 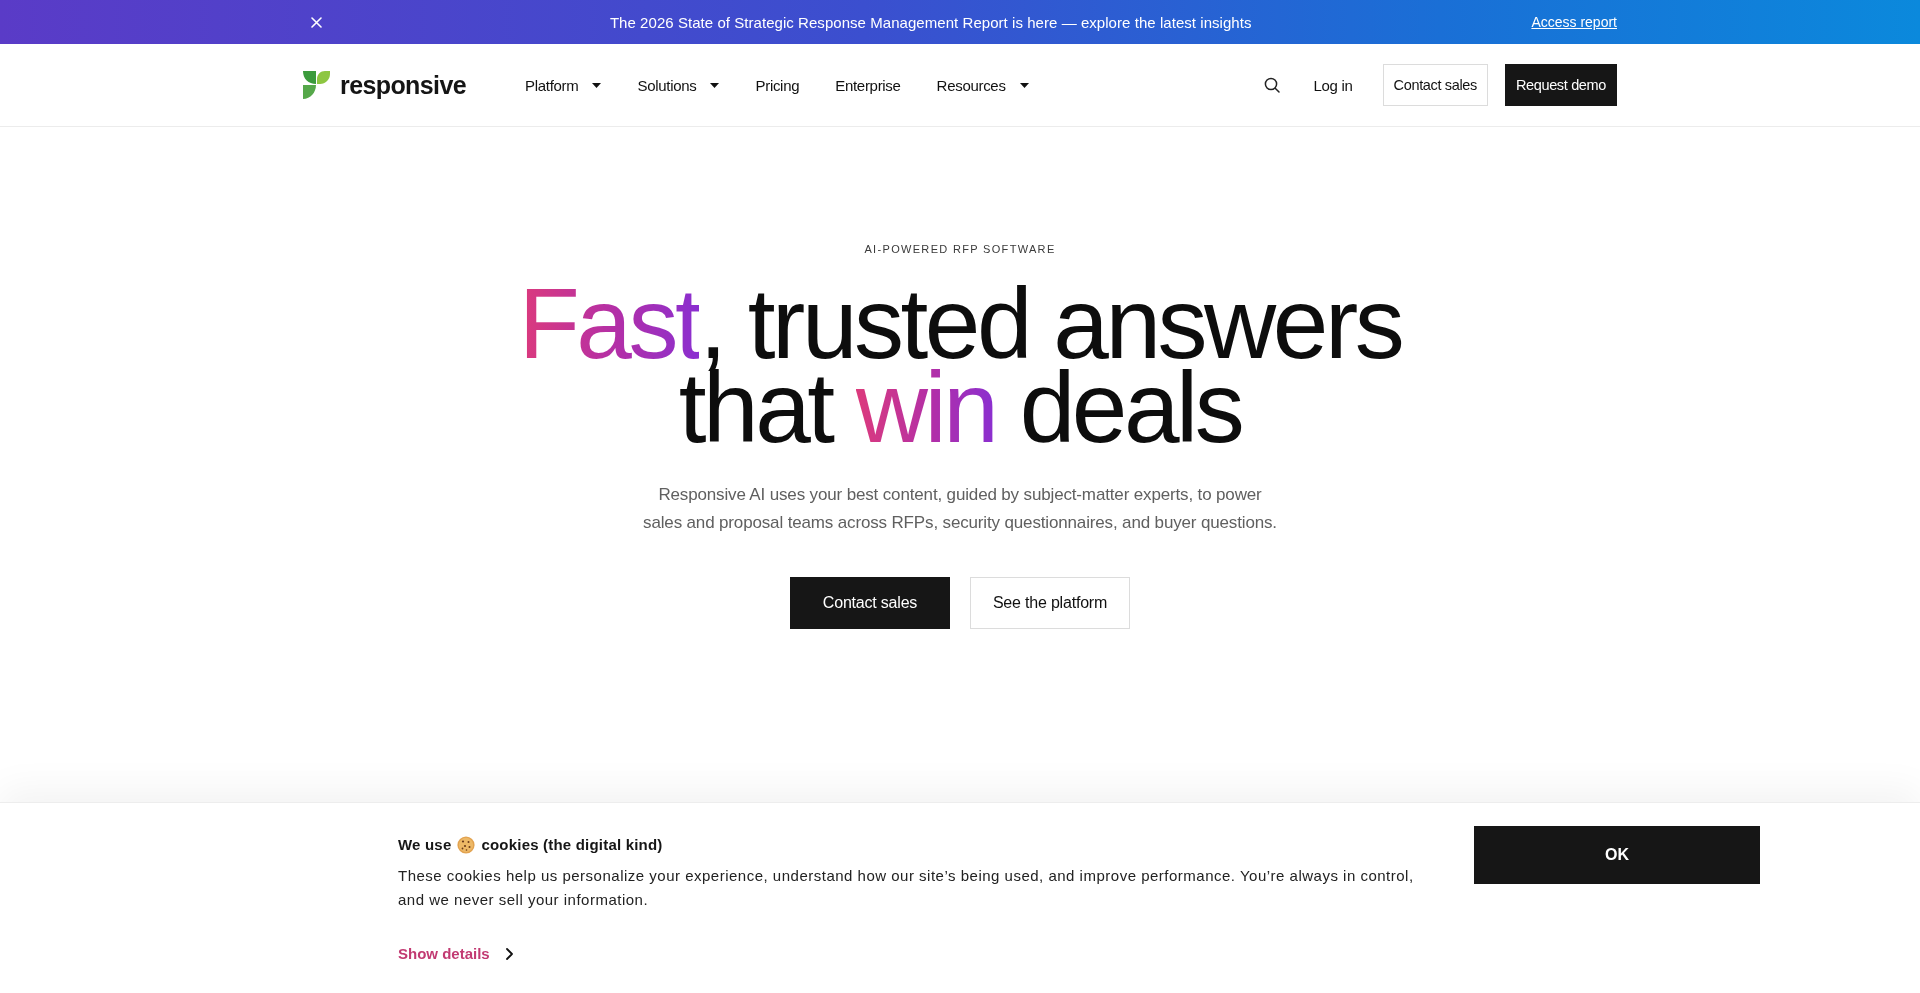 I want to click on search-icon, so click(x=1271, y=85).